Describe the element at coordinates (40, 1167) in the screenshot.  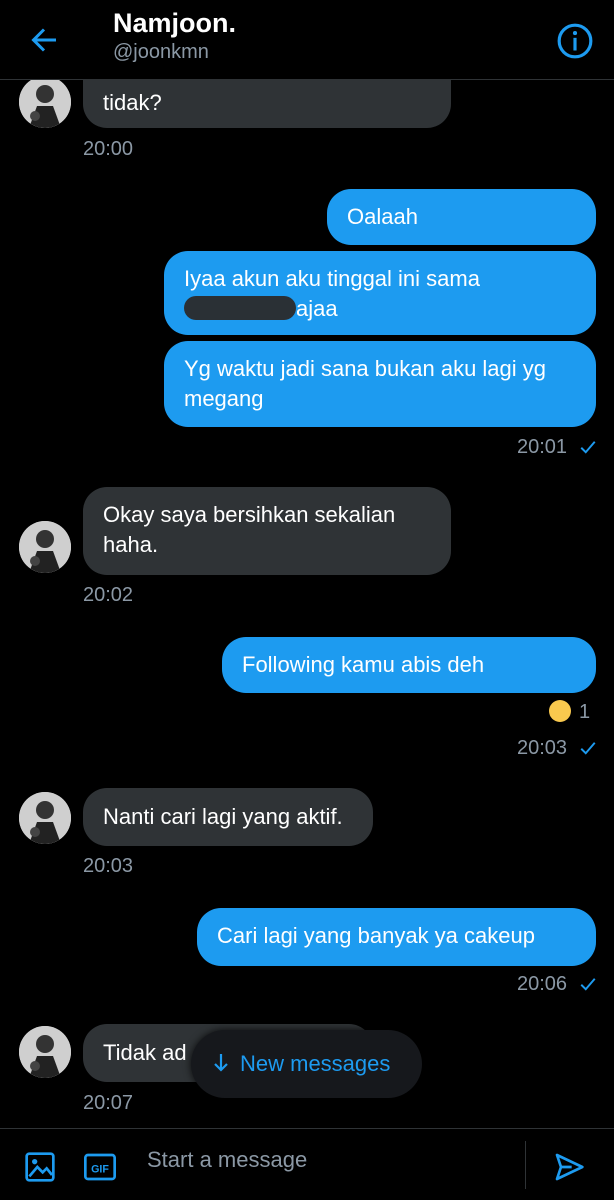
I see `image-icon` at that location.